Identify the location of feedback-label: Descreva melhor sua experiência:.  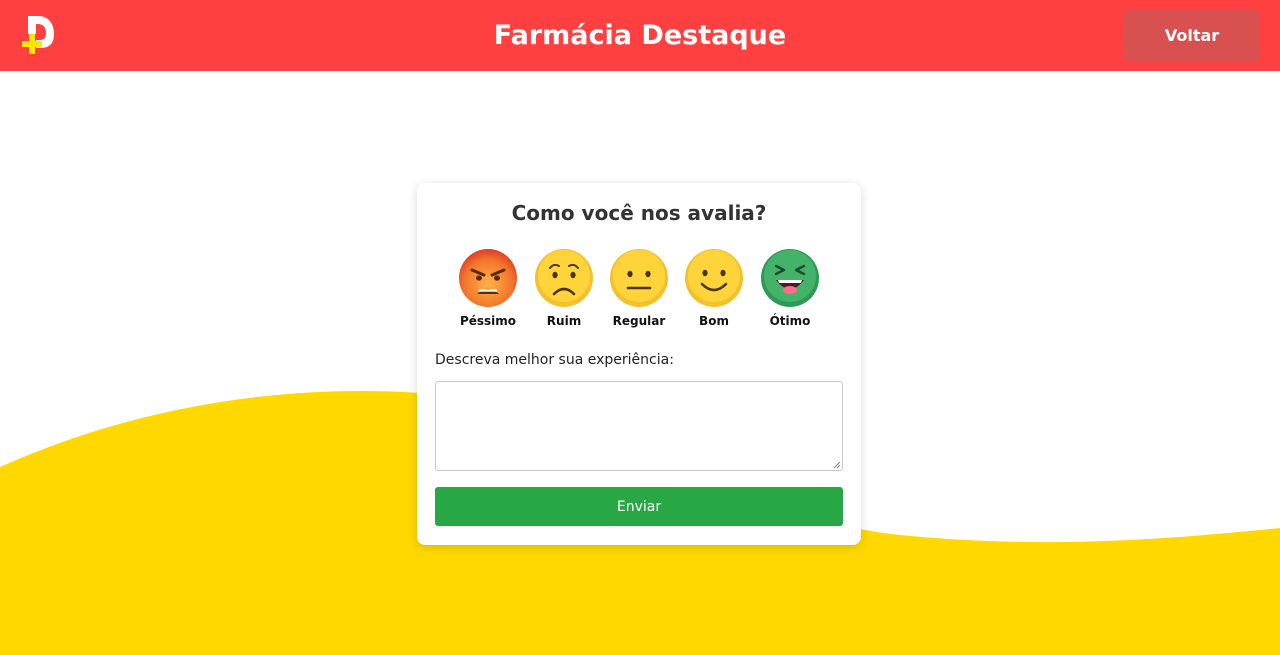
(554, 360).